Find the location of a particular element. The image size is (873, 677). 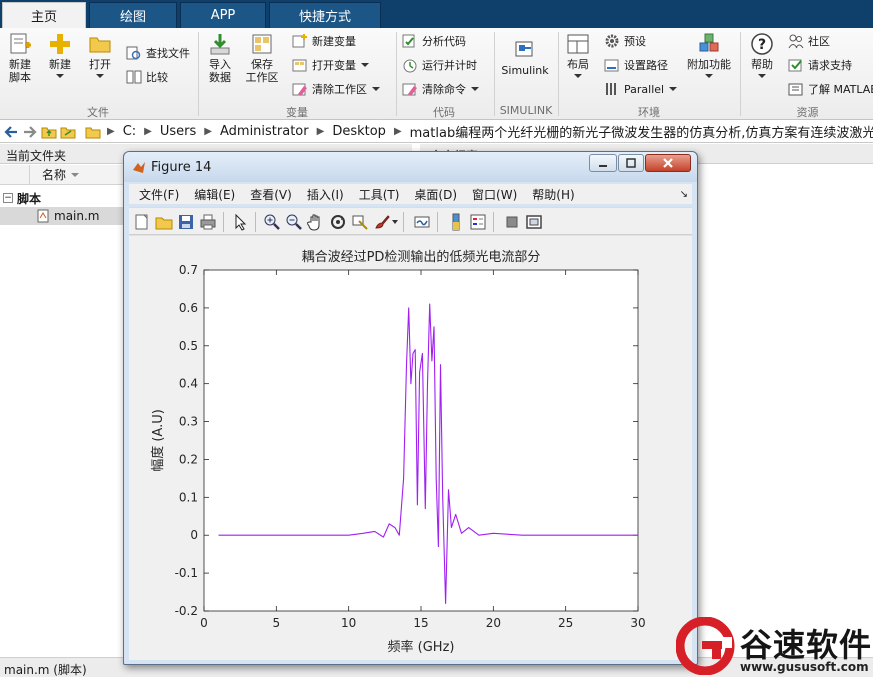

forward-arrow-icon is located at coordinates (30, 132).